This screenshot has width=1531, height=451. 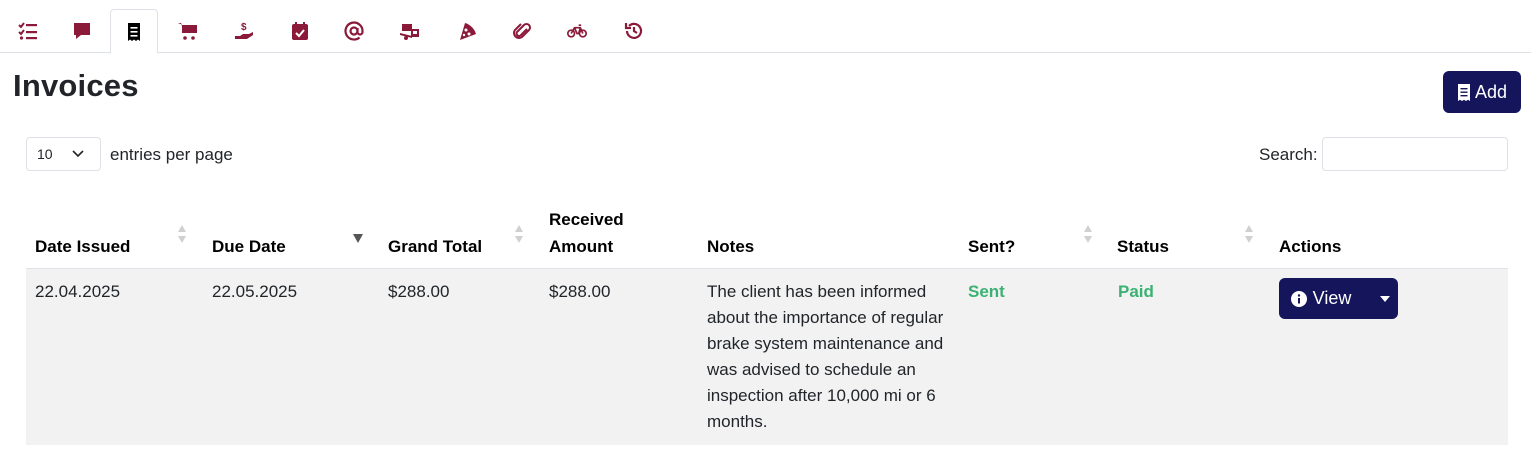 What do you see at coordinates (1310, 246) in the screenshot?
I see `header-actions: Actions` at bounding box center [1310, 246].